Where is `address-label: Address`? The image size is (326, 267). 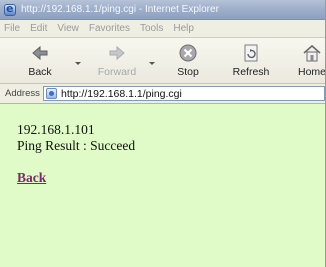
address-label: Address is located at coordinates (22, 93).